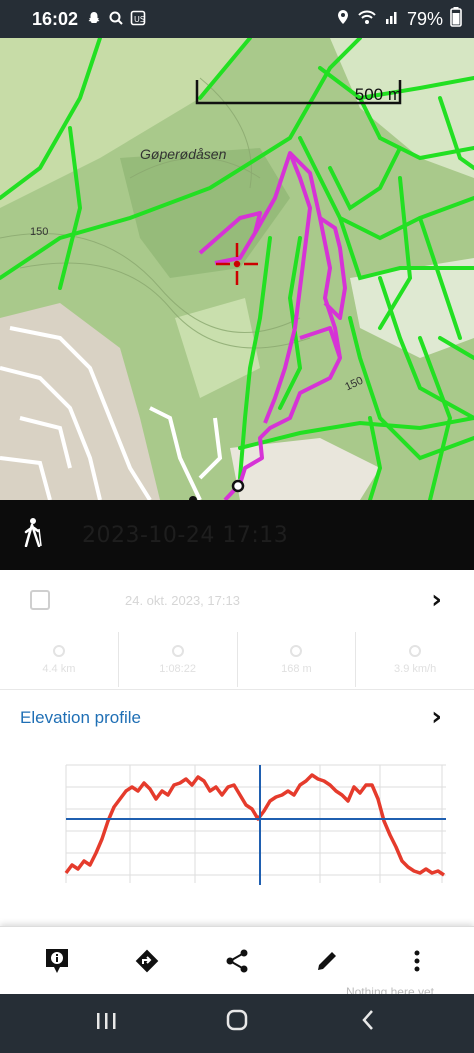  Describe the element at coordinates (415, 650) in the screenshot. I see `speed-icon` at that location.